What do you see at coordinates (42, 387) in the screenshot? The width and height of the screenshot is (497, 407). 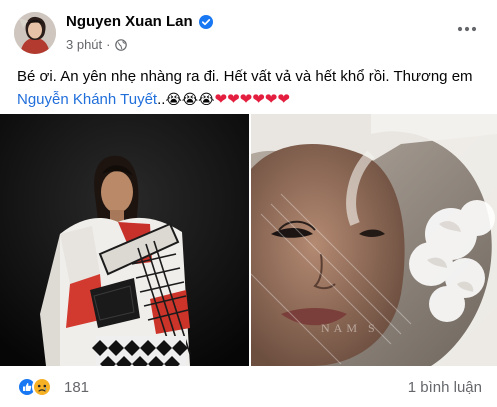 I see `sad-reaction-icon` at bounding box center [42, 387].